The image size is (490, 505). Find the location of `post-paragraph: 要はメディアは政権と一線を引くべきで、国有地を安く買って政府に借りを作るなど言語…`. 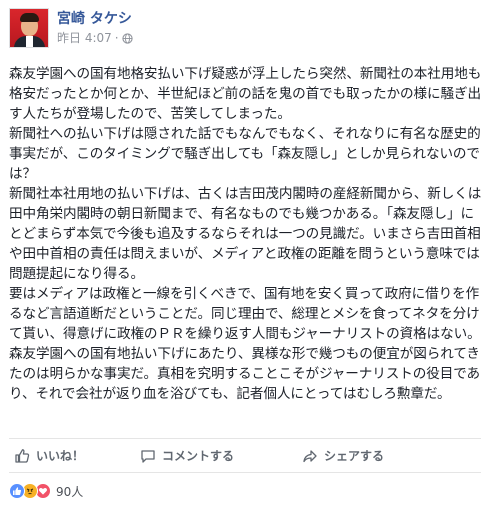

post-paragraph: 要はメディアは政権と一線を引くべきで、国有地を安く買って政府に借りを作るなど言語… is located at coordinates (245, 314).